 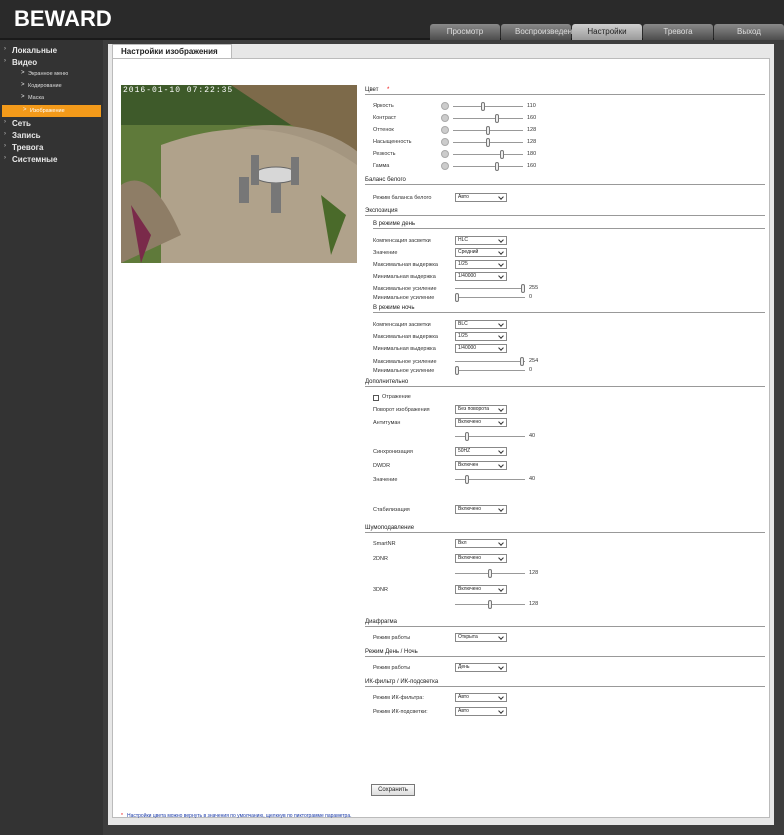 What do you see at coordinates (445, 166) in the screenshot?
I see `gamma-icon` at bounding box center [445, 166].